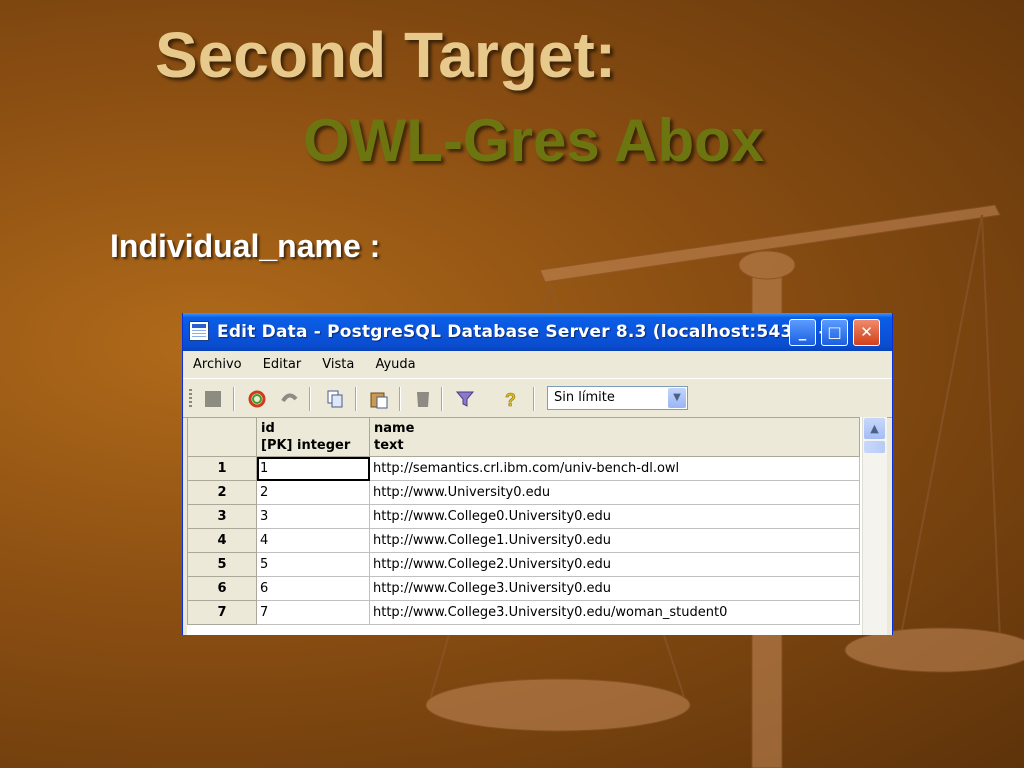 This screenshot has width=1024, height=768. I want to click on section-heading: Individual_name :, so click(245, 246).